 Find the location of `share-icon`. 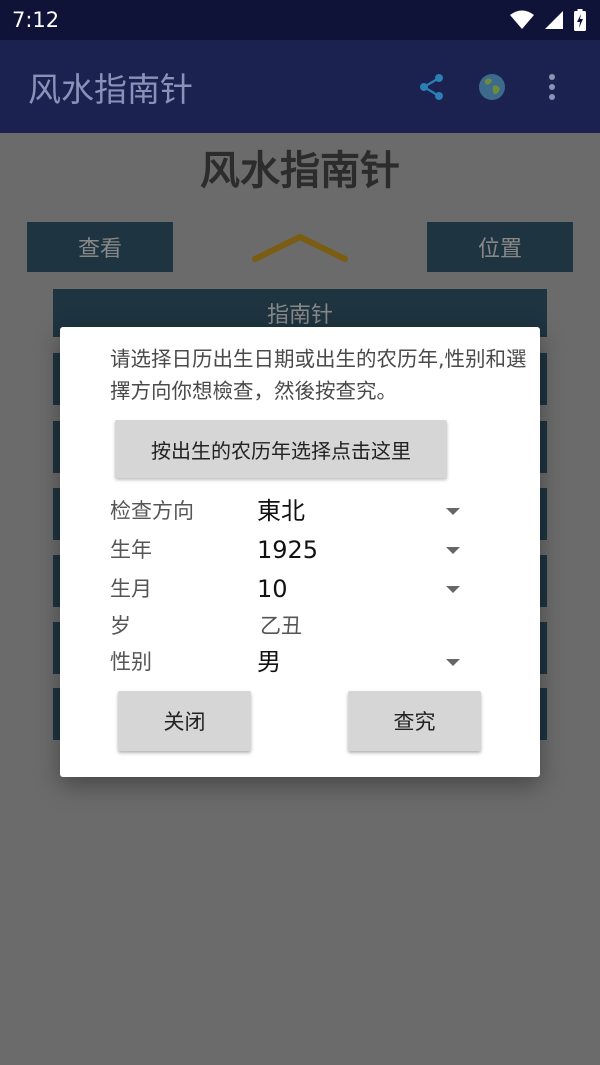

share-icon is located at coordinates (432, 87).